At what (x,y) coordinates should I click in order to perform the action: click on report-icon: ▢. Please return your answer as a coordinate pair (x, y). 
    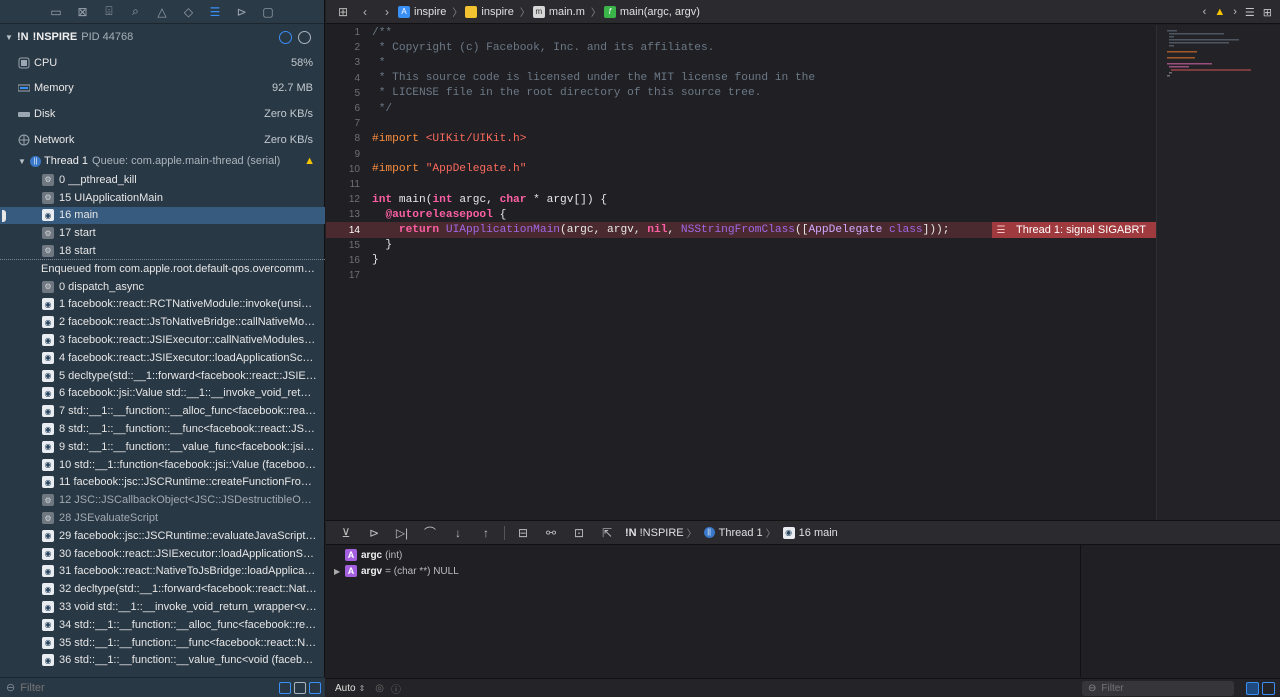
    Looking at the image, I should click on (268, 12).